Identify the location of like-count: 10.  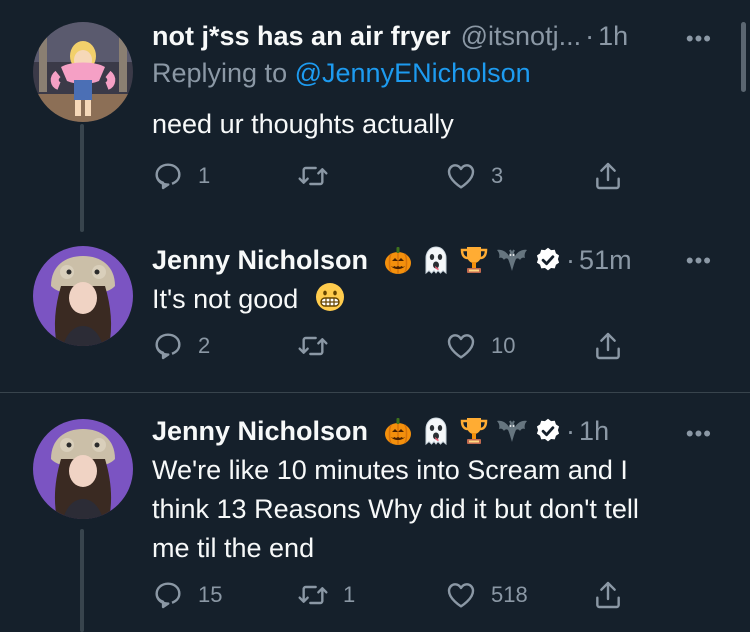
(503, 345).